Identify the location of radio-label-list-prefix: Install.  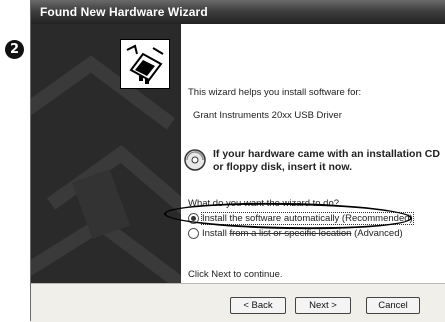
(216, 233).